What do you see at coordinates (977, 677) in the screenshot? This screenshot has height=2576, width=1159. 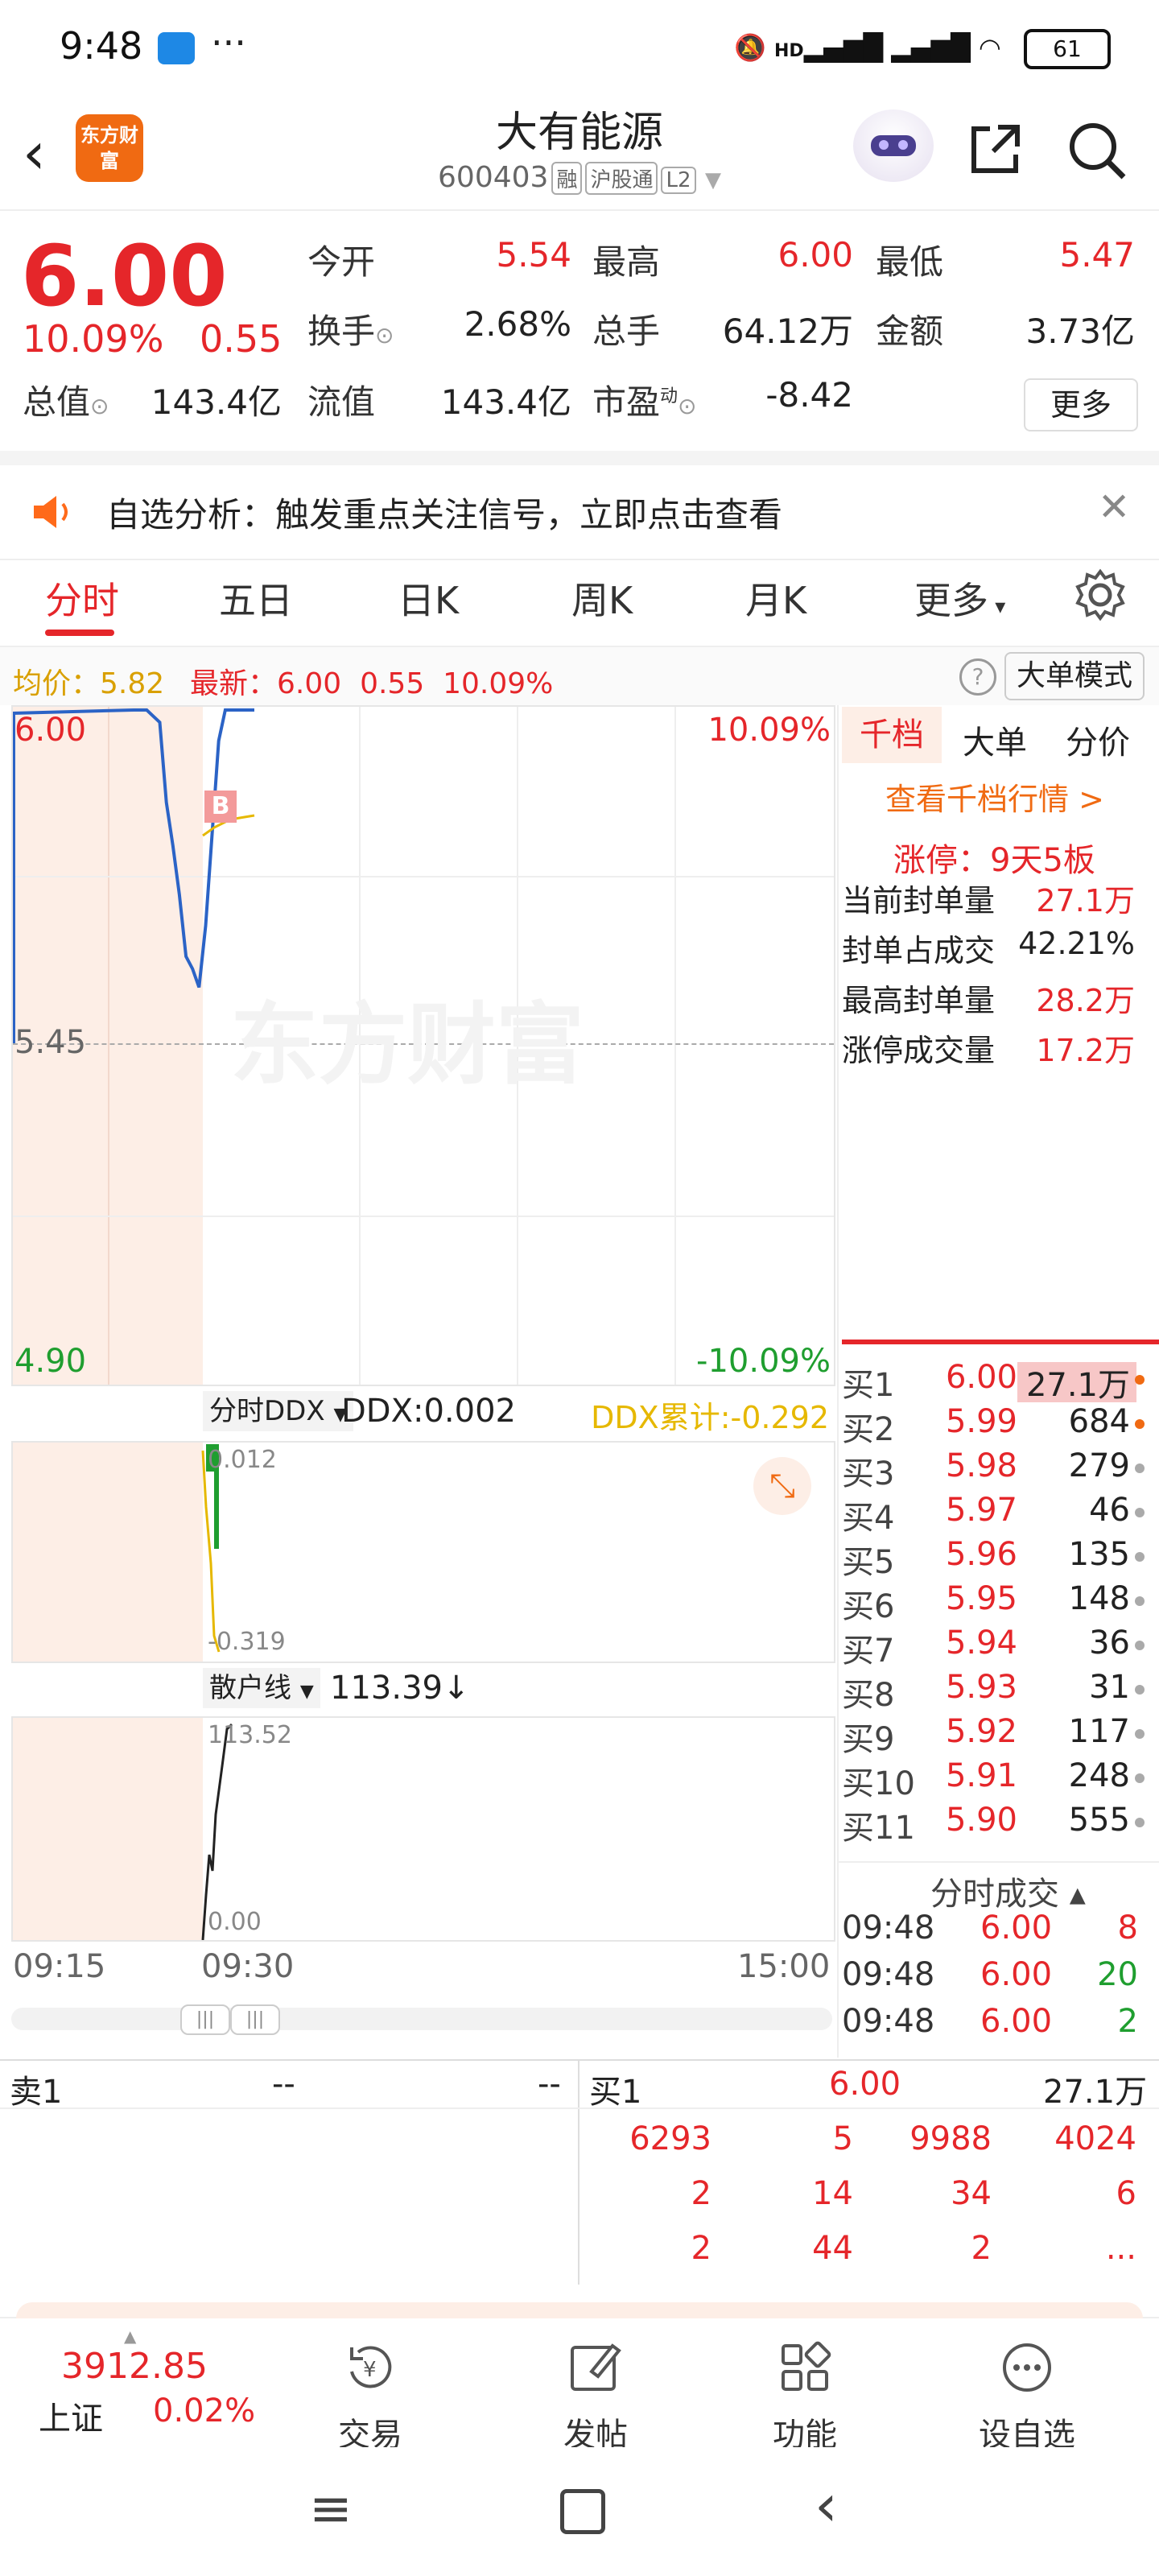 I see `help-icon: ?` at bounding box center [977, 677].